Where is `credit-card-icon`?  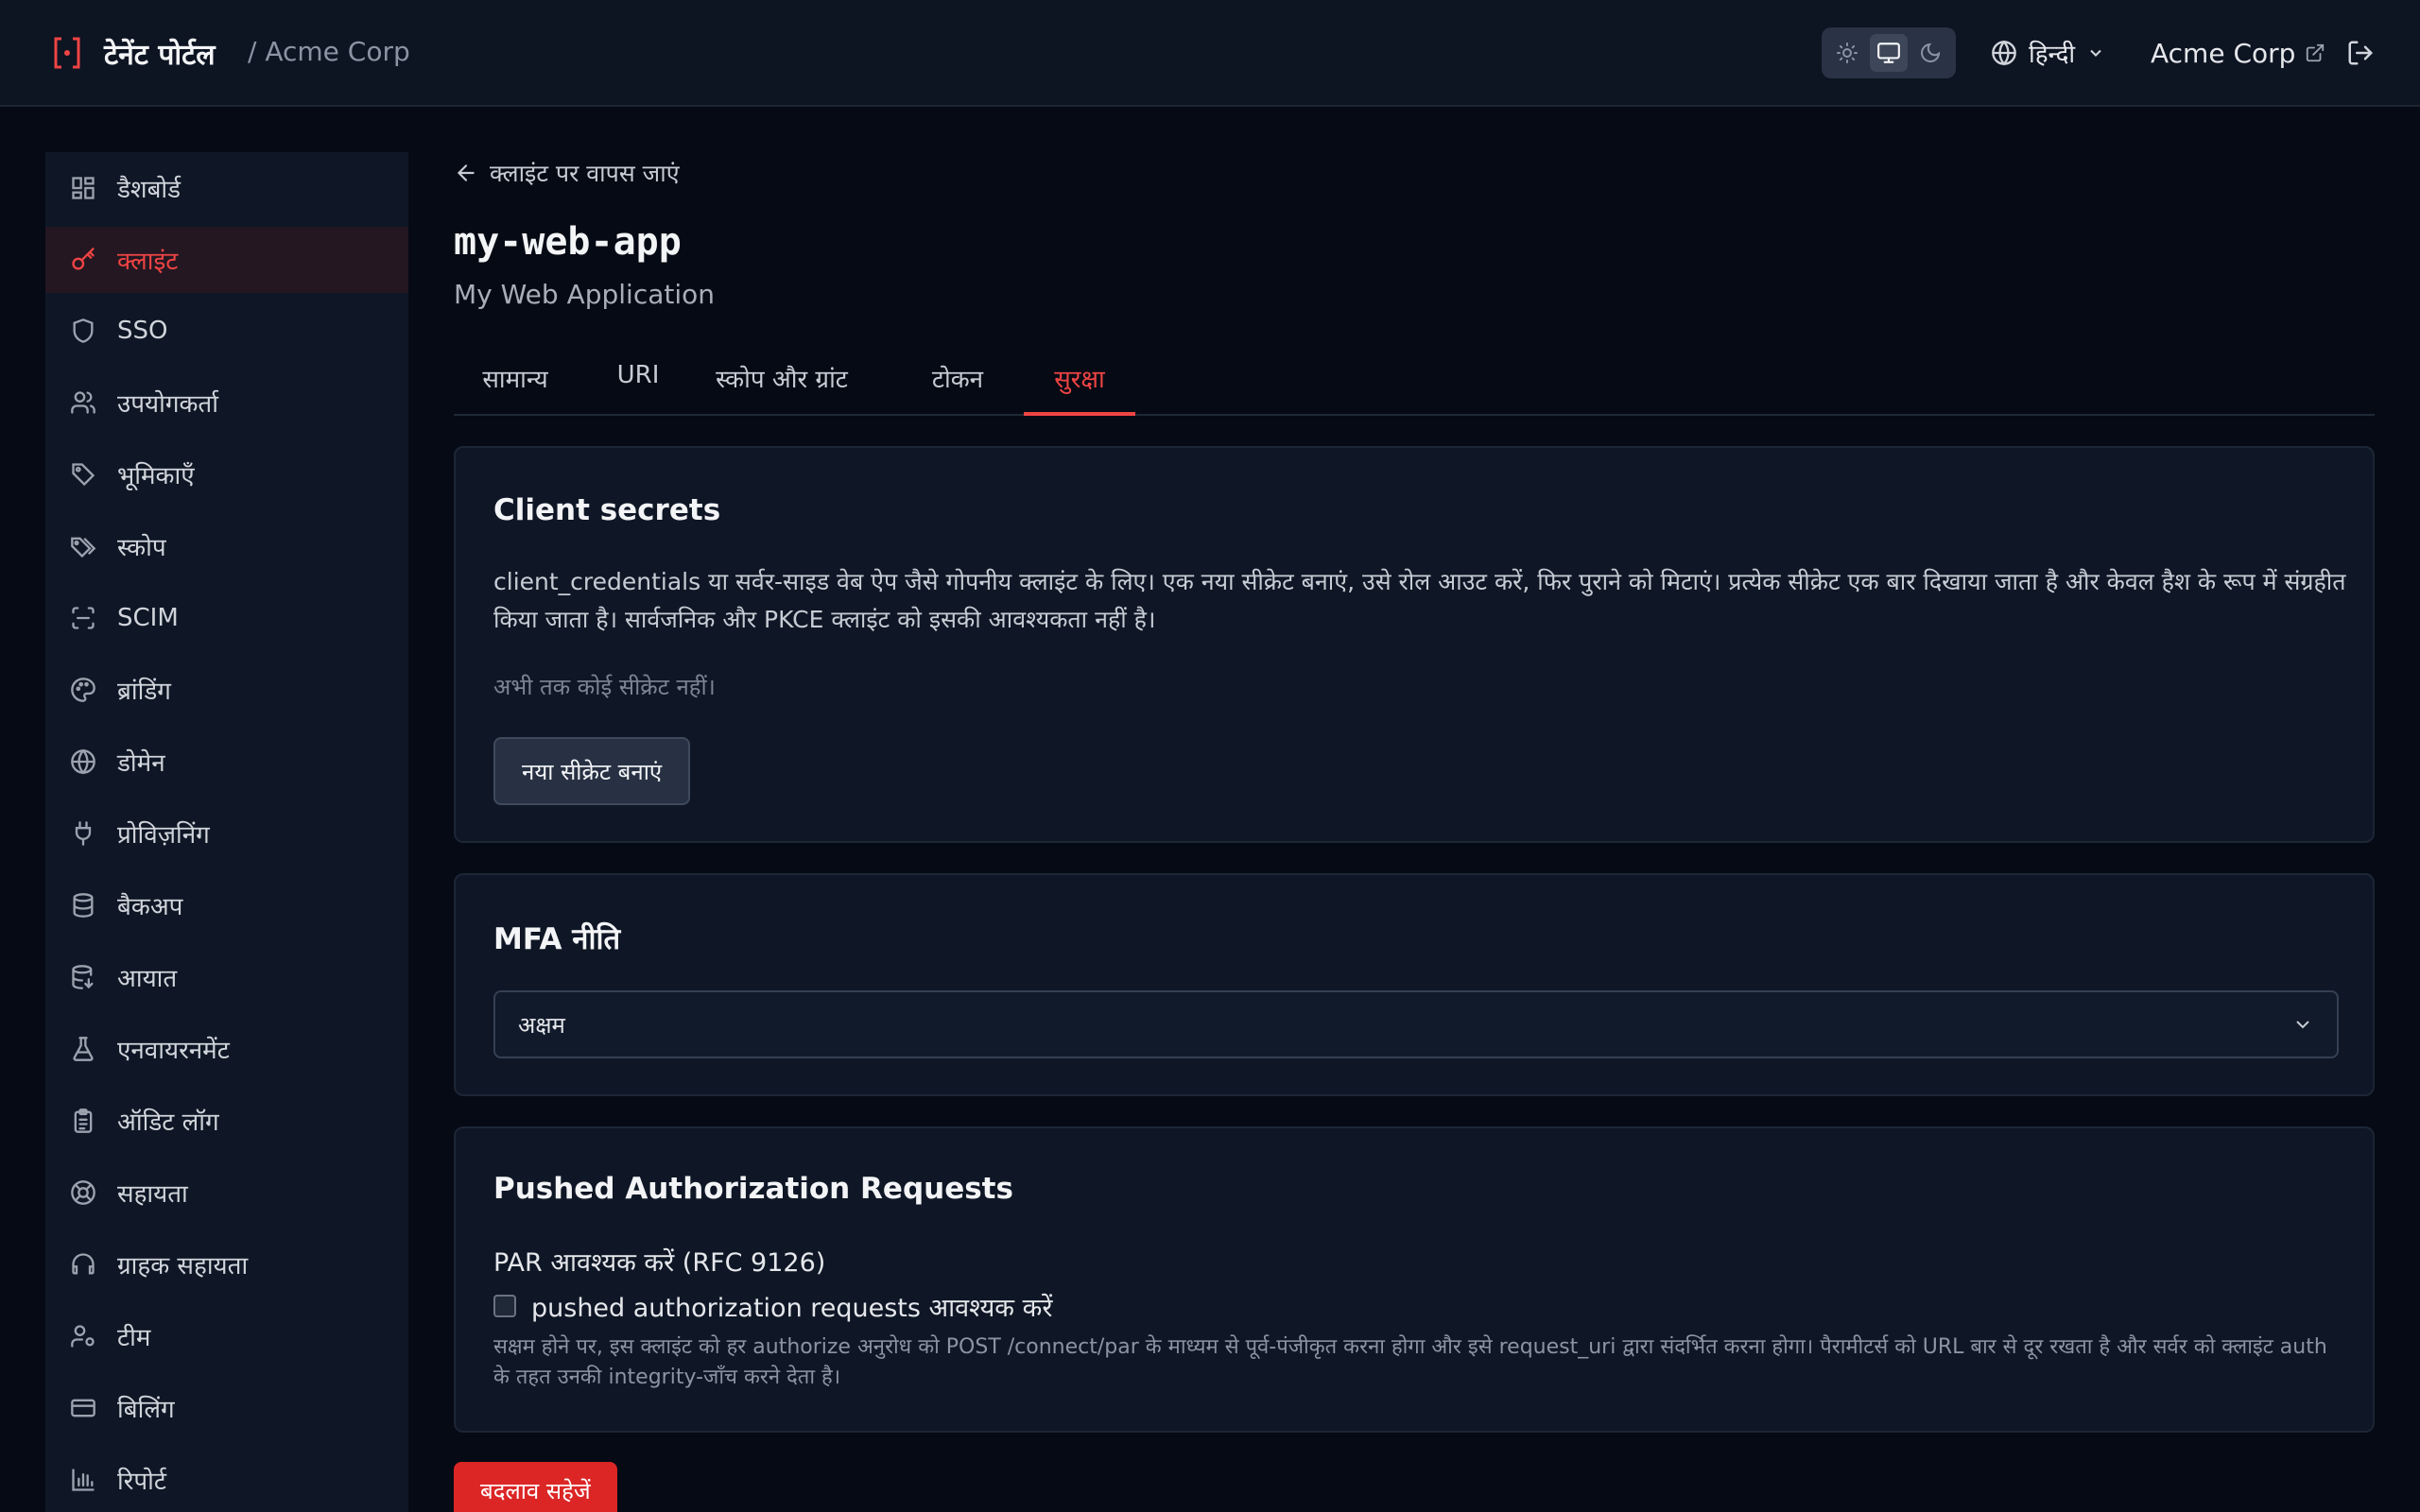 credit-card-icon is located at coordinates (83, 1408).